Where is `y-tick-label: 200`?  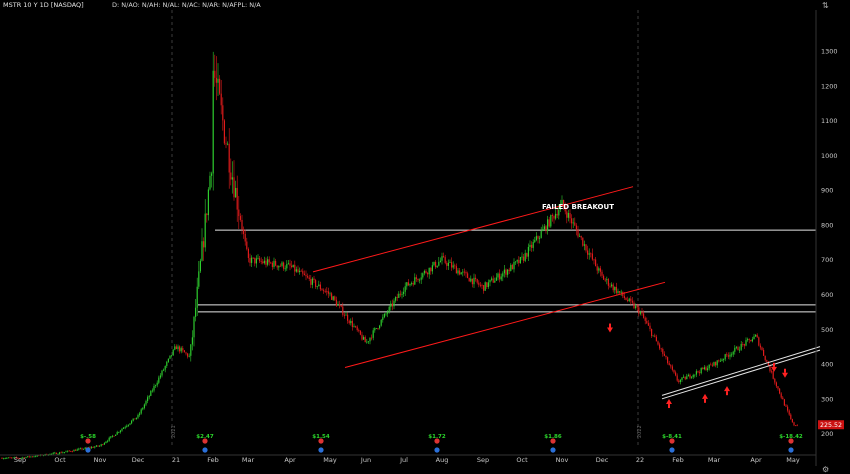 y-tick-label: 200 is located at coordinates (827, 434).